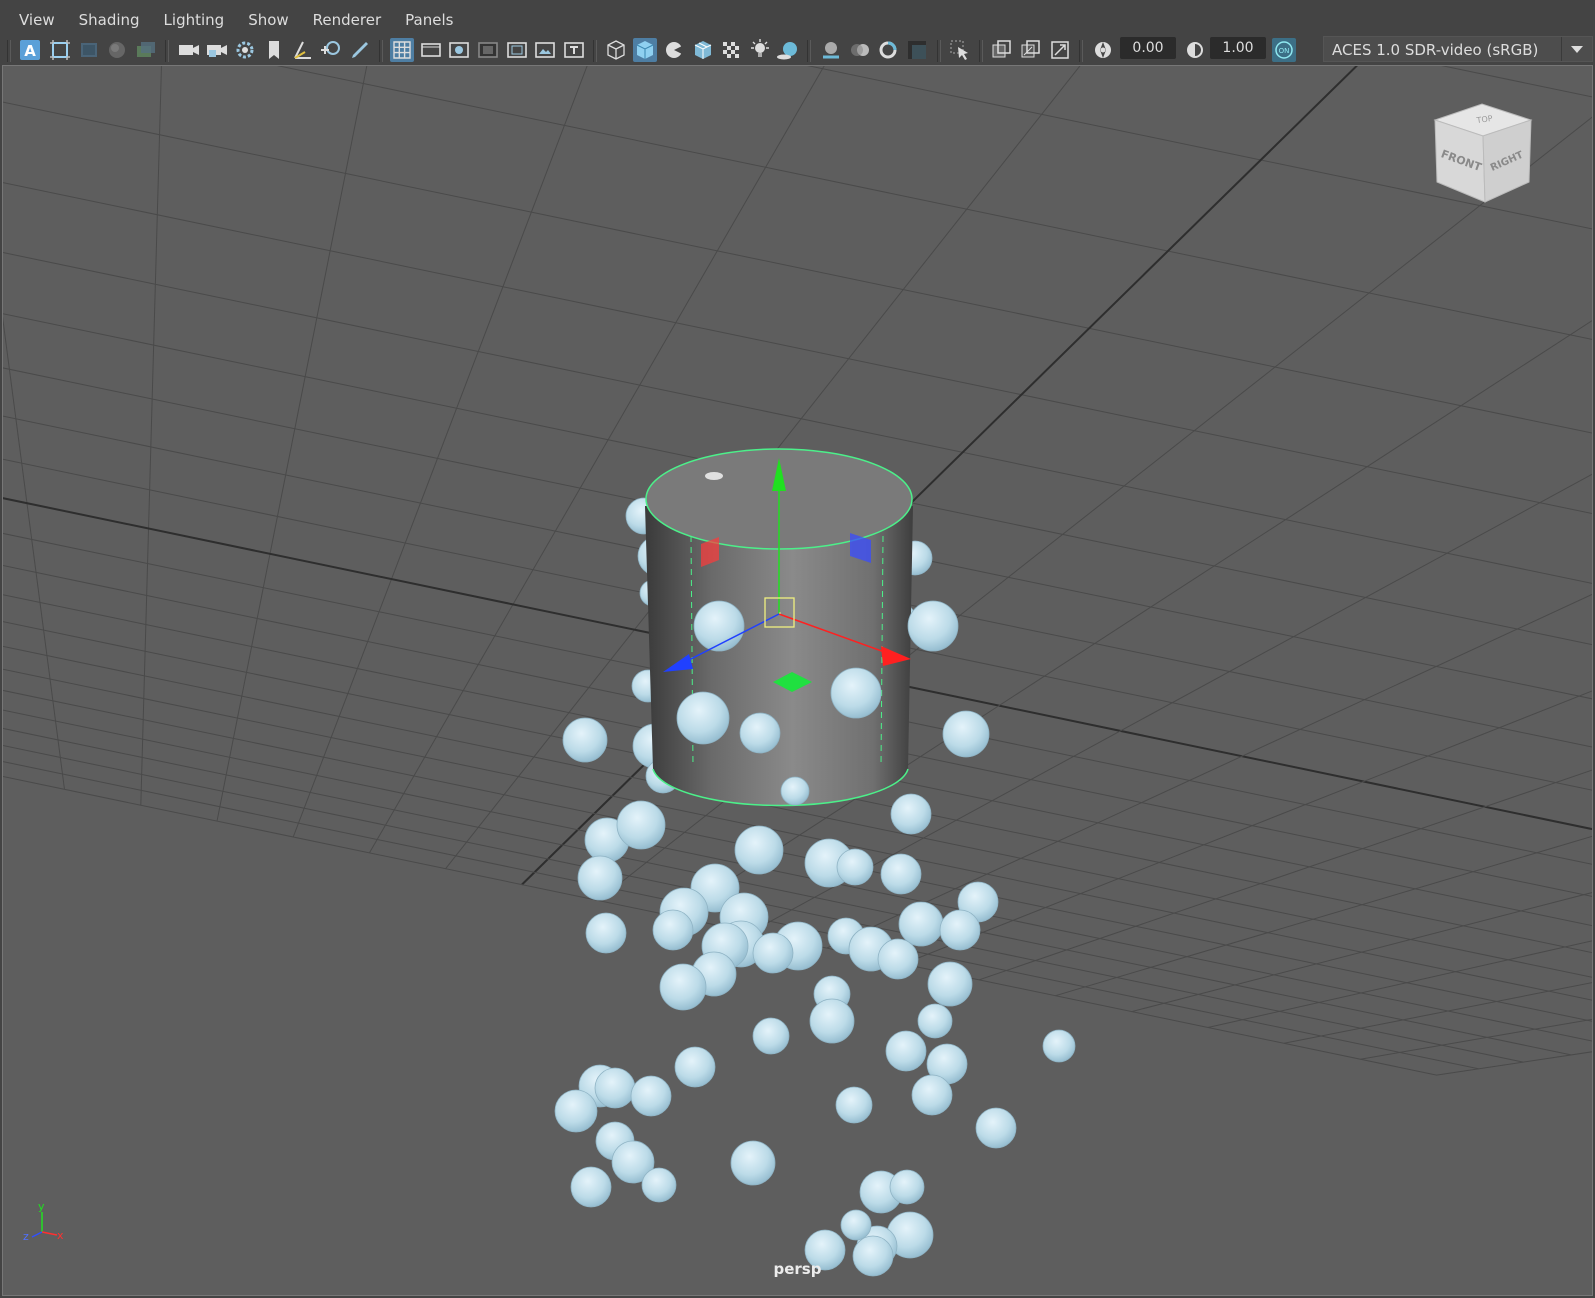  What do you see at coordinates (146, 50) in the screenshot?
I see `2d-pan-zoom-icon` at bounding box center [146, 50].